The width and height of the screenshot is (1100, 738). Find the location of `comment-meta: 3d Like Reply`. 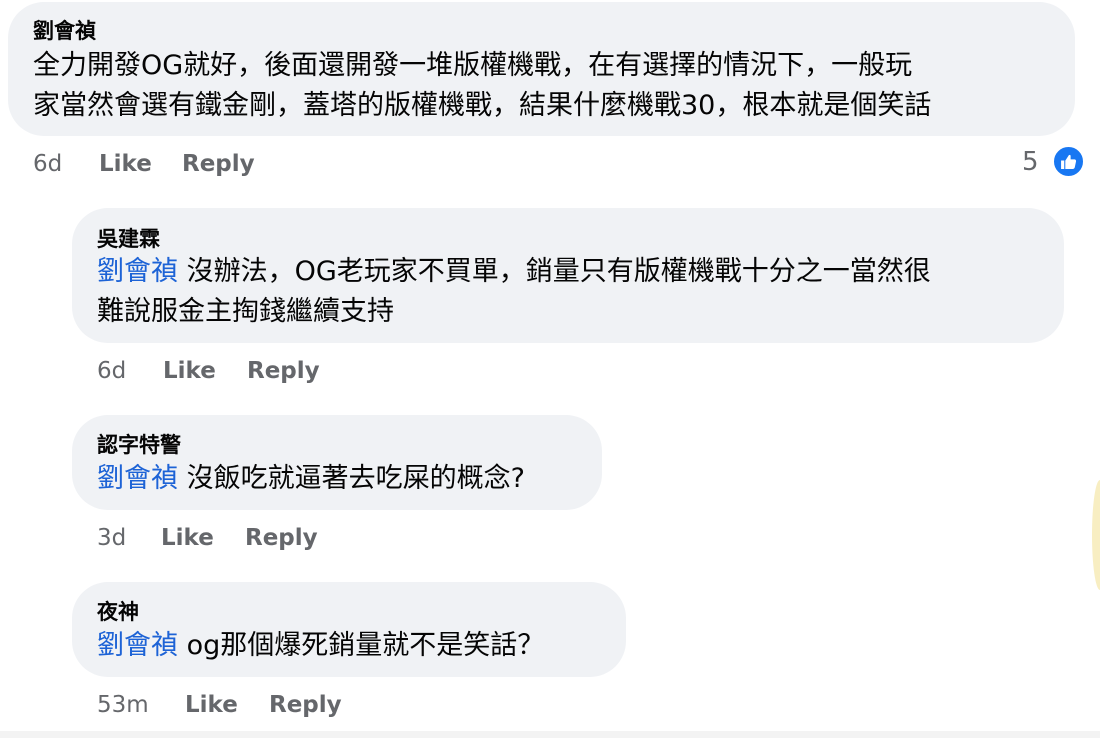

comment-meta: 3d Like Reply is located at coordinates (247, 538).